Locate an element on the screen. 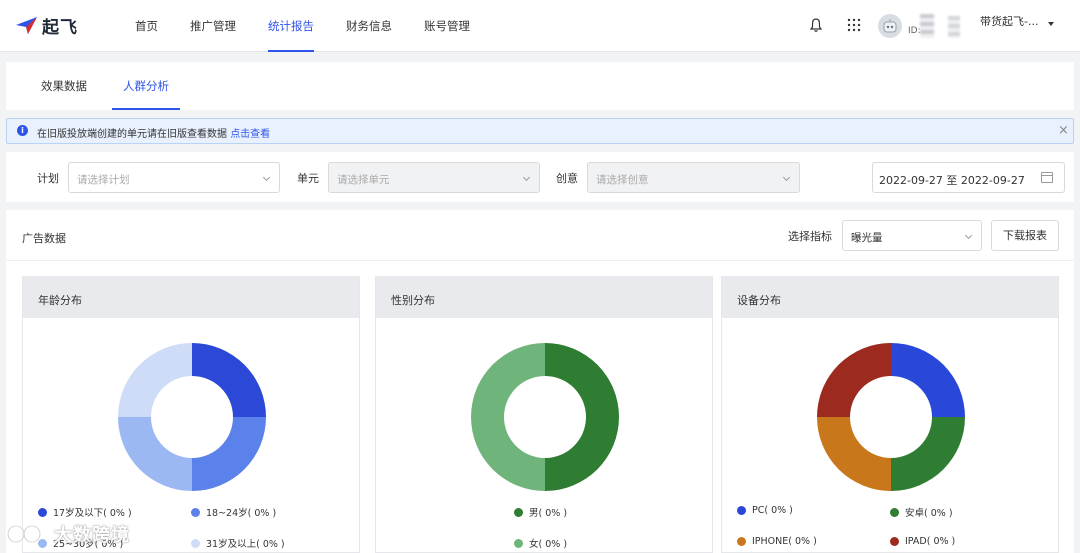 Image resolution: width=1080 pixels, height=553 pixels. main-nav: 首页 推广管理 统计报告 财务信息 账号管理 is located at coordinates (318, 26).